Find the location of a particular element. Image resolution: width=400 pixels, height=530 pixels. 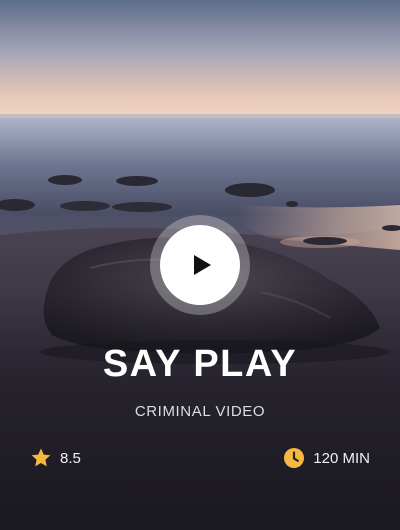

play-button-core is located at coordinates (200, 265).